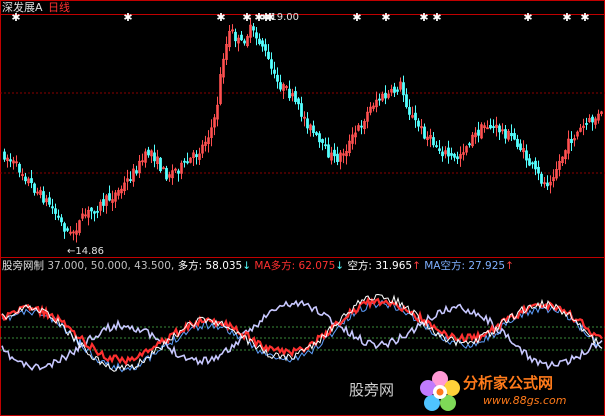 This screenshot has height=416, width=605. What do you see at coordinates (372, 390) in the screenshot?
I see `watermark-left-text: 股旁网` at bounding box center [372, 390].